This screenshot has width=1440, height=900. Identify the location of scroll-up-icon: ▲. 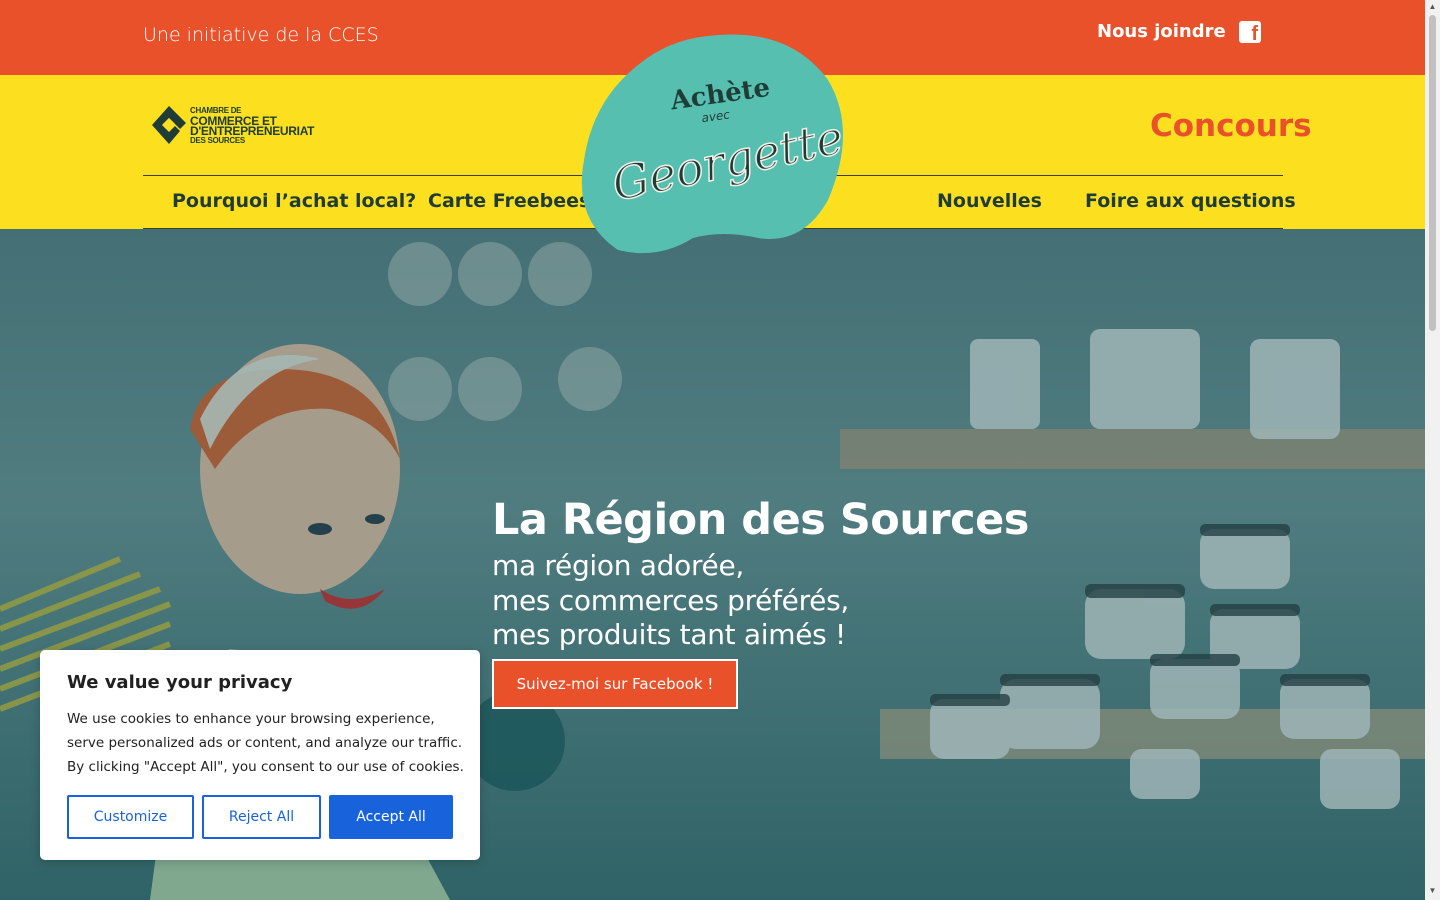
(1432, 6).